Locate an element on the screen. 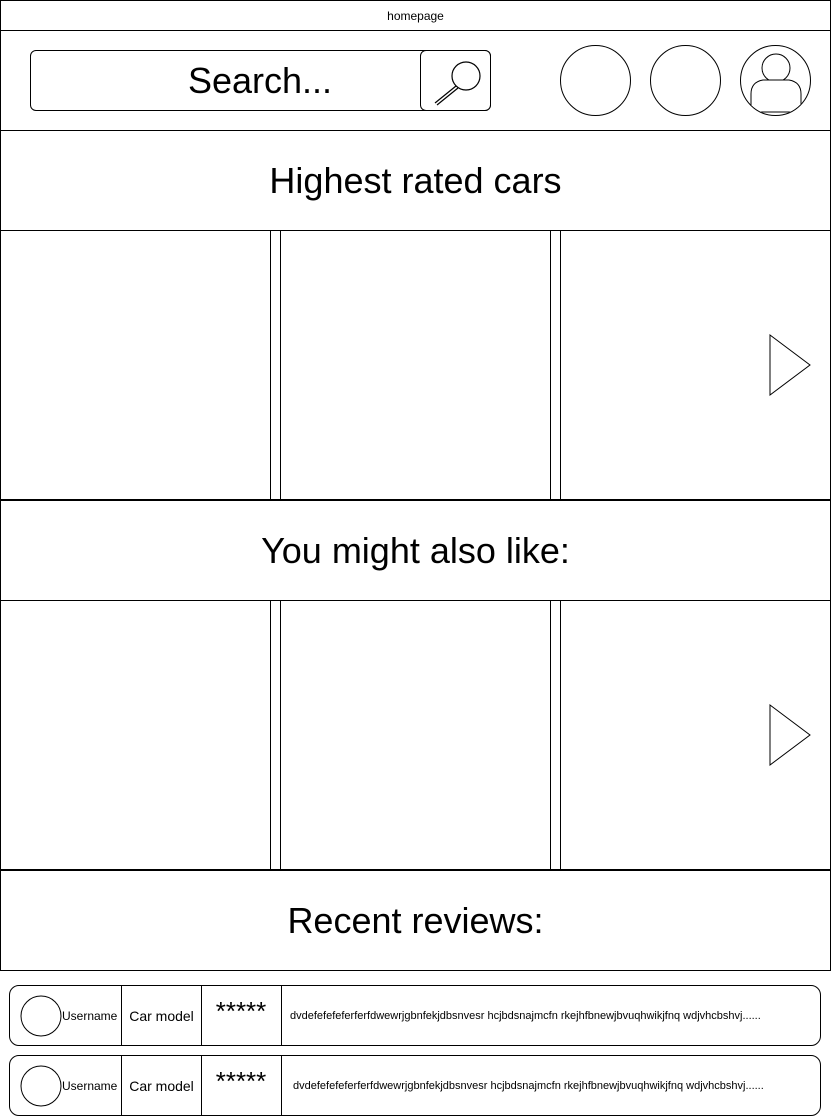 Image resolution: width=831 pixels, height=1116 pixels. recommended-heading: You might also like: is located at coordinates (415, 550).